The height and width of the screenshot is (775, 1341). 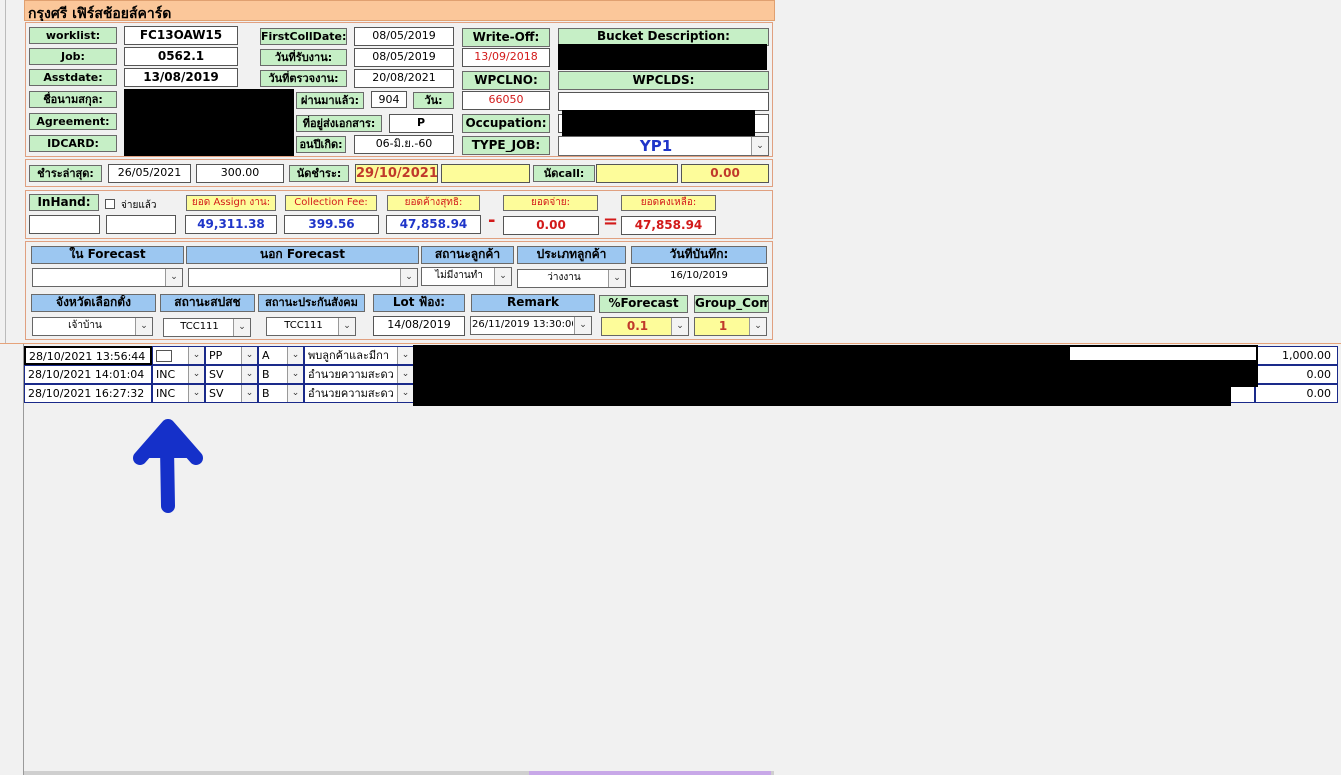 I want to click on pct-forecast-dropdown: 0.1 ⌄, so click(x=645, y=326).